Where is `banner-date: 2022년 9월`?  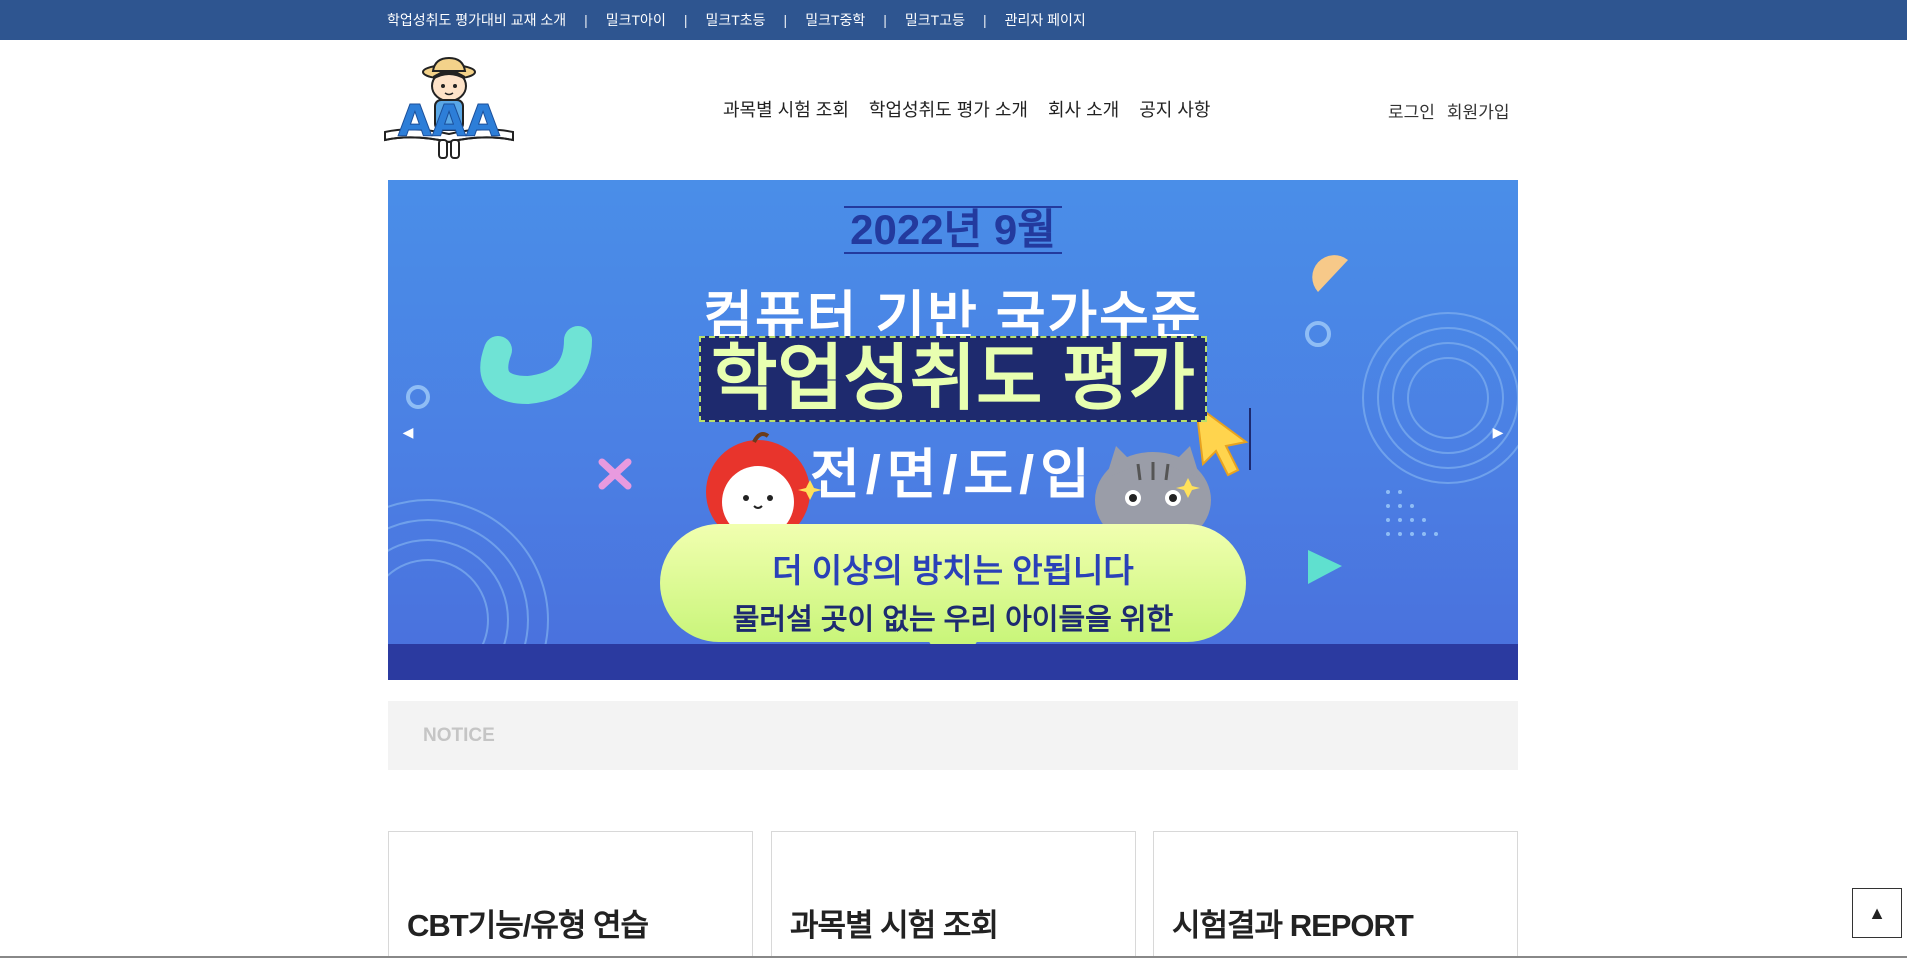 banner-date: 2022년 9월 is located at coordinates (953, 230).